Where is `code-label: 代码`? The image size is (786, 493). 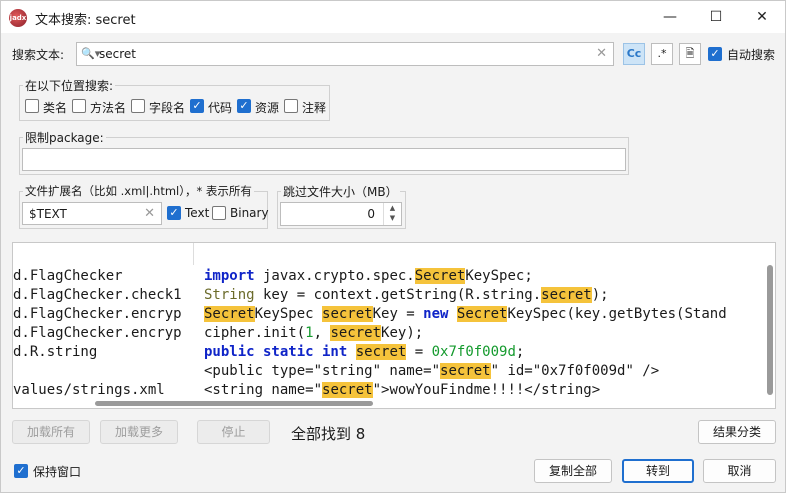 code-label: 代码 is located at coordinates (220, 108).